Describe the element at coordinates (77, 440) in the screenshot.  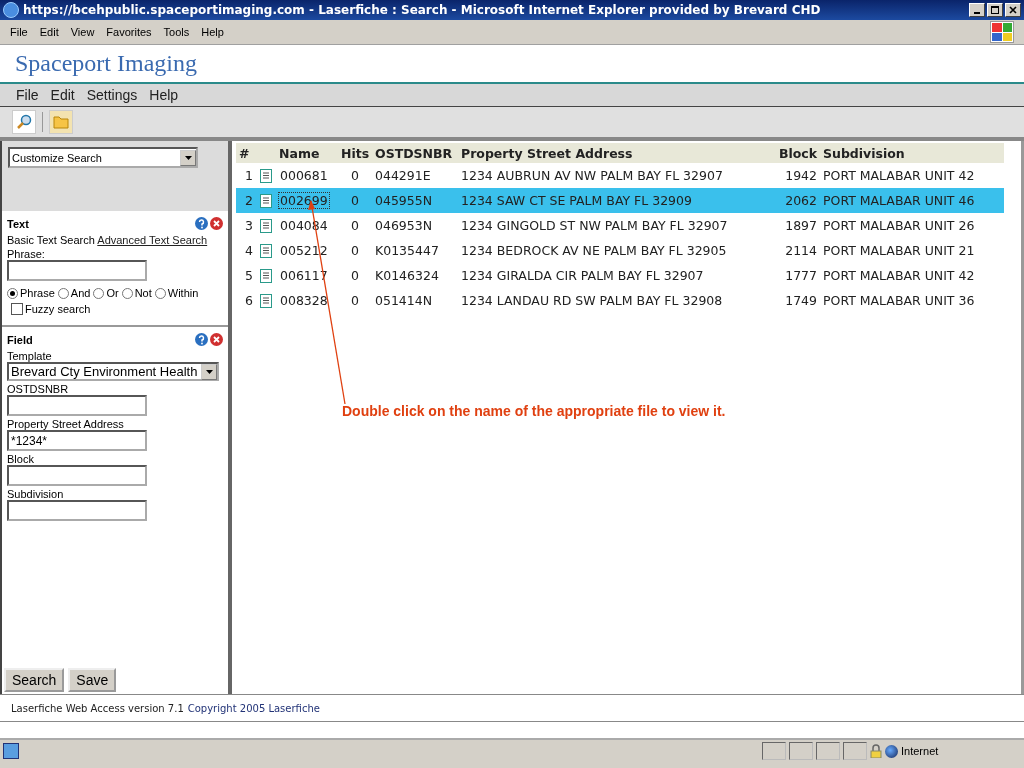
I see `input-field: *1234*` at that location.